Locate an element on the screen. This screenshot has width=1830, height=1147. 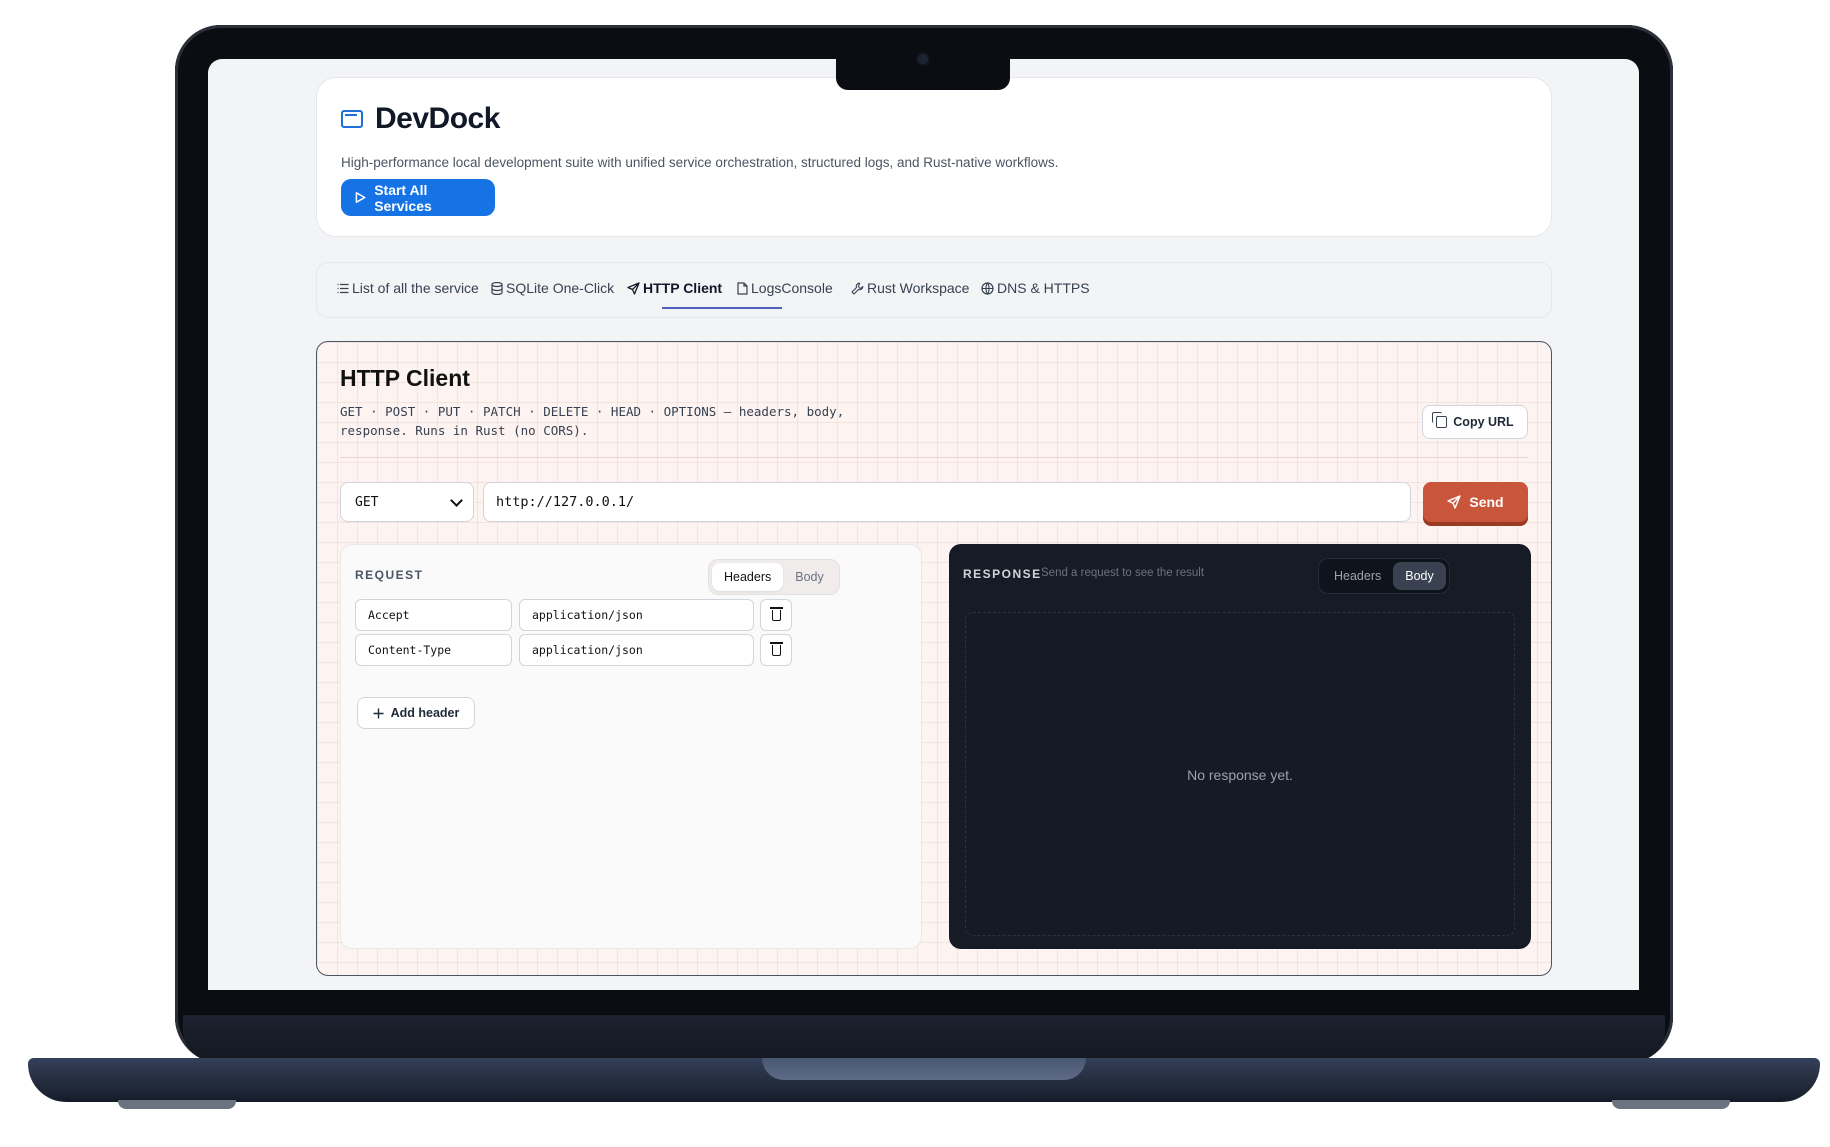
response-hint: Send a request to see the result is located at coordinates (1123, 573).